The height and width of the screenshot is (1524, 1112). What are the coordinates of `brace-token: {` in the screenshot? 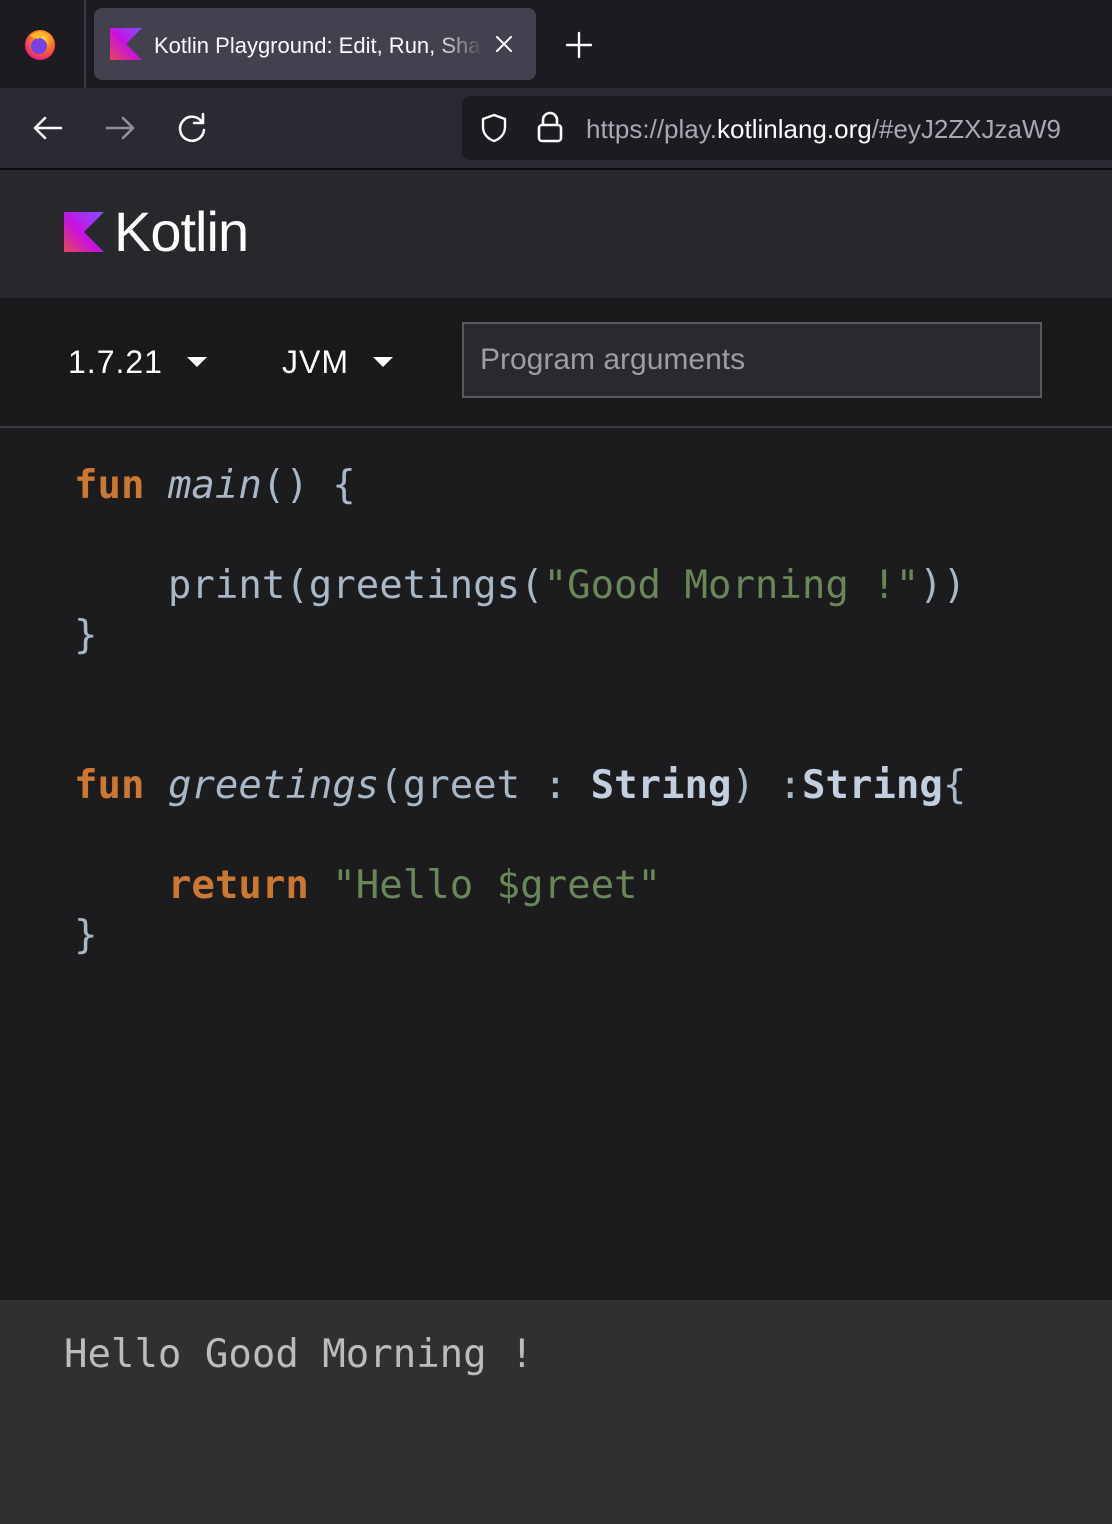 It's located at (954, 785).